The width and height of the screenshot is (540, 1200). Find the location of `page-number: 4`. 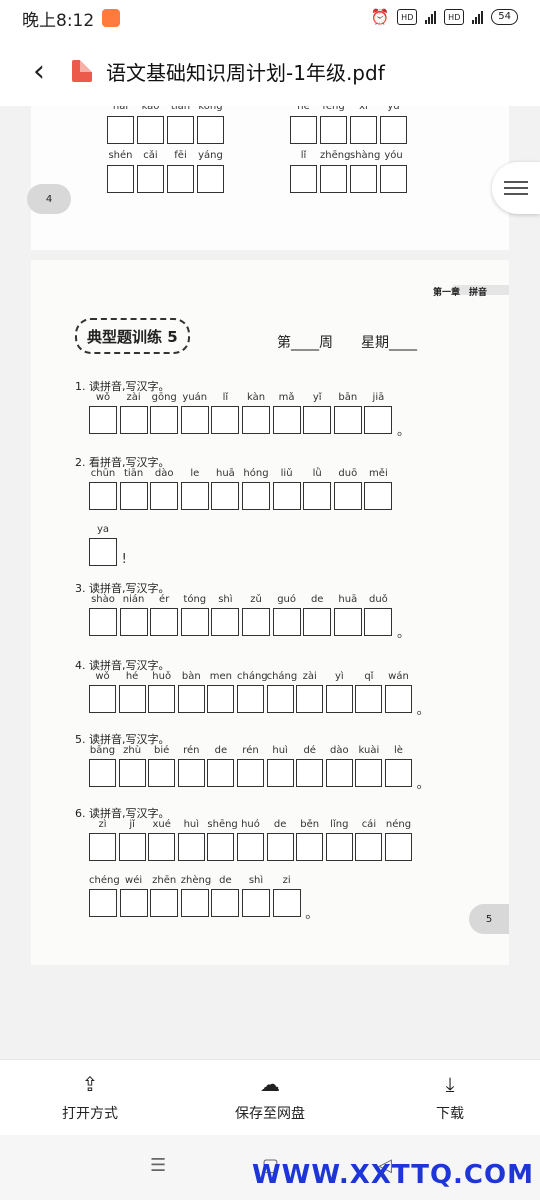

page-number: 4 is located at coordinates (49, 199).